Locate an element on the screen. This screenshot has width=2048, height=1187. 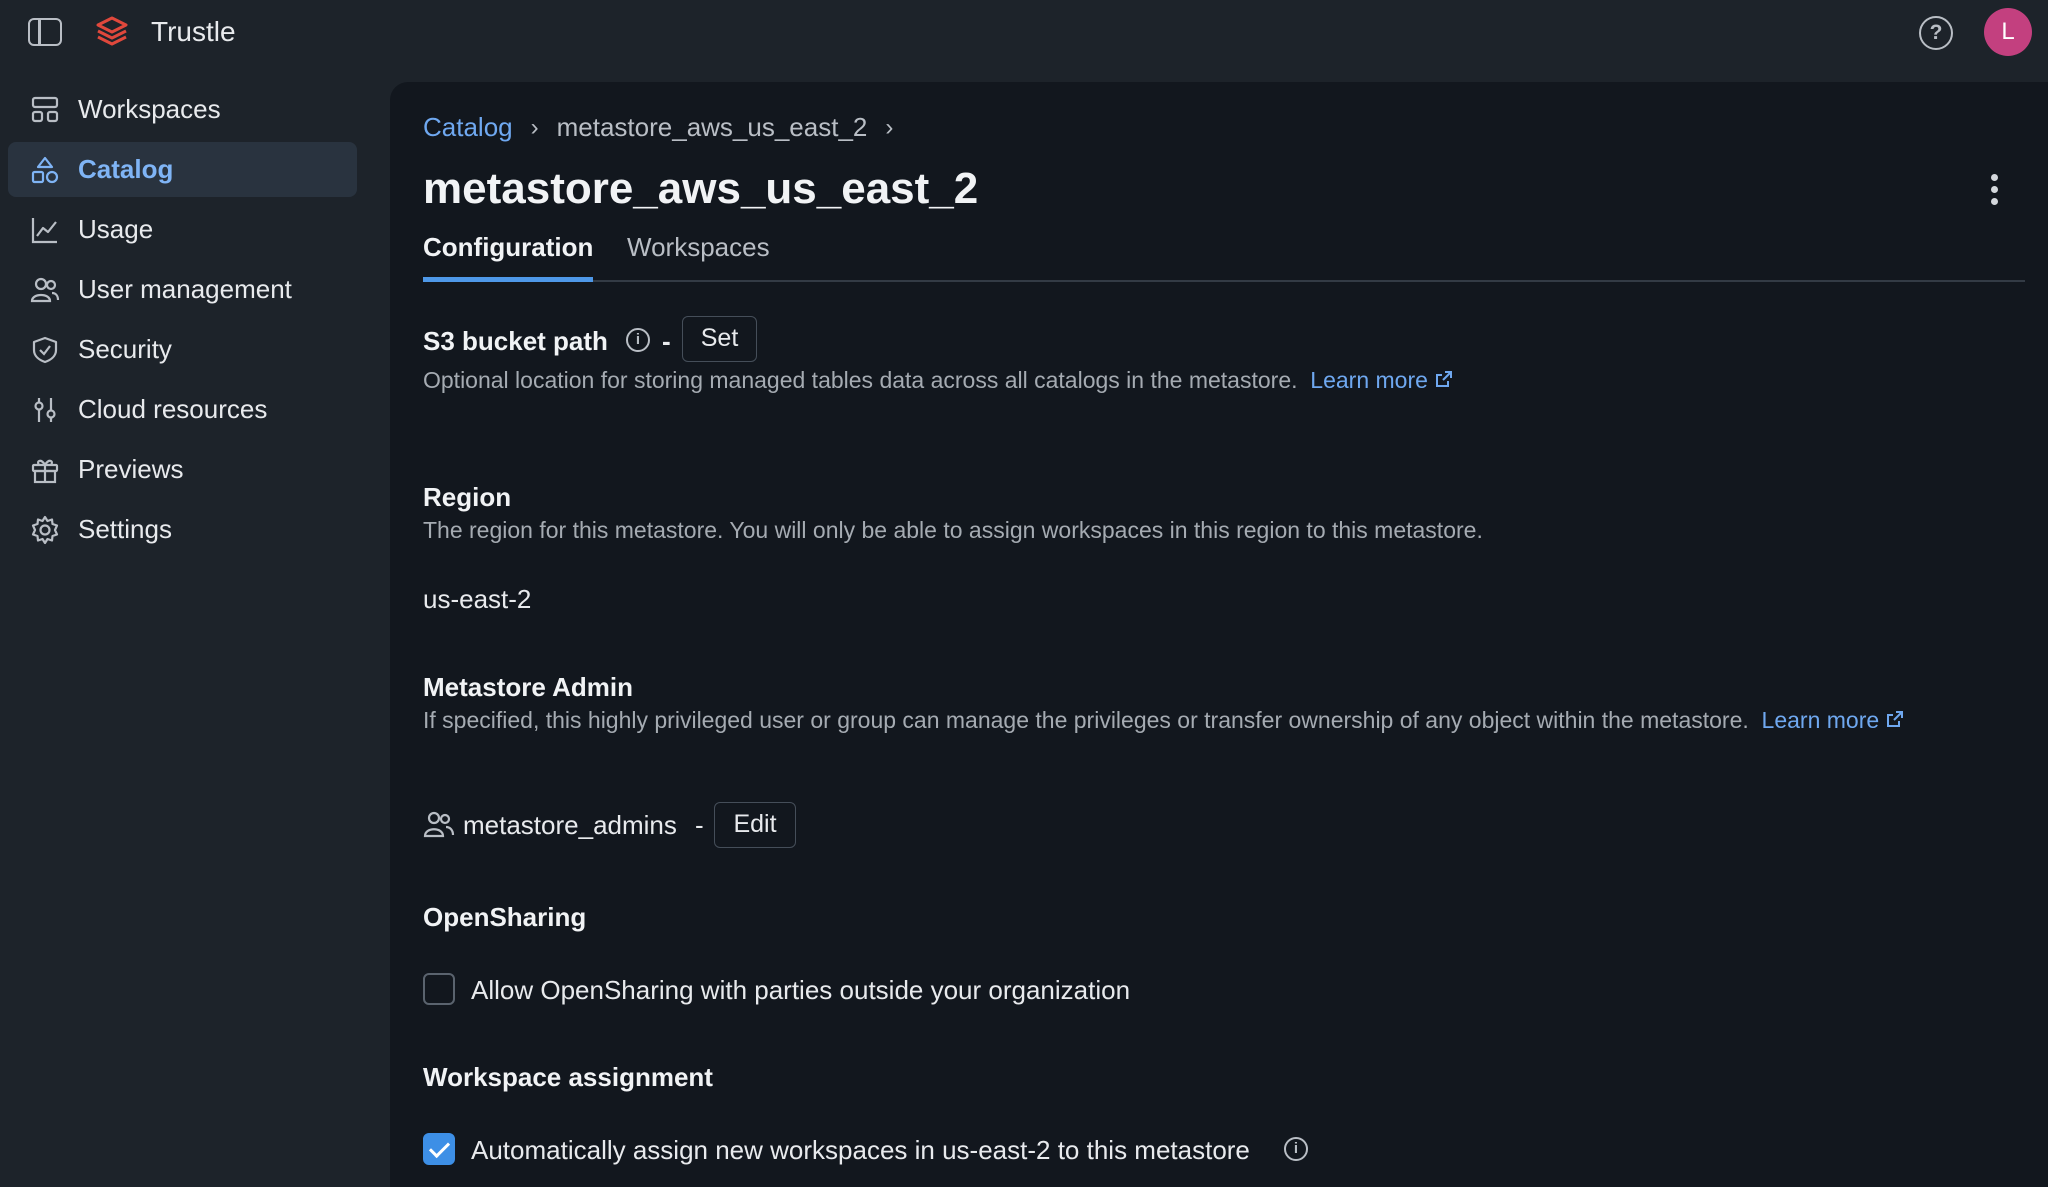
s3-learn-more-link: Learn more is located at coordinates (1382, 380).